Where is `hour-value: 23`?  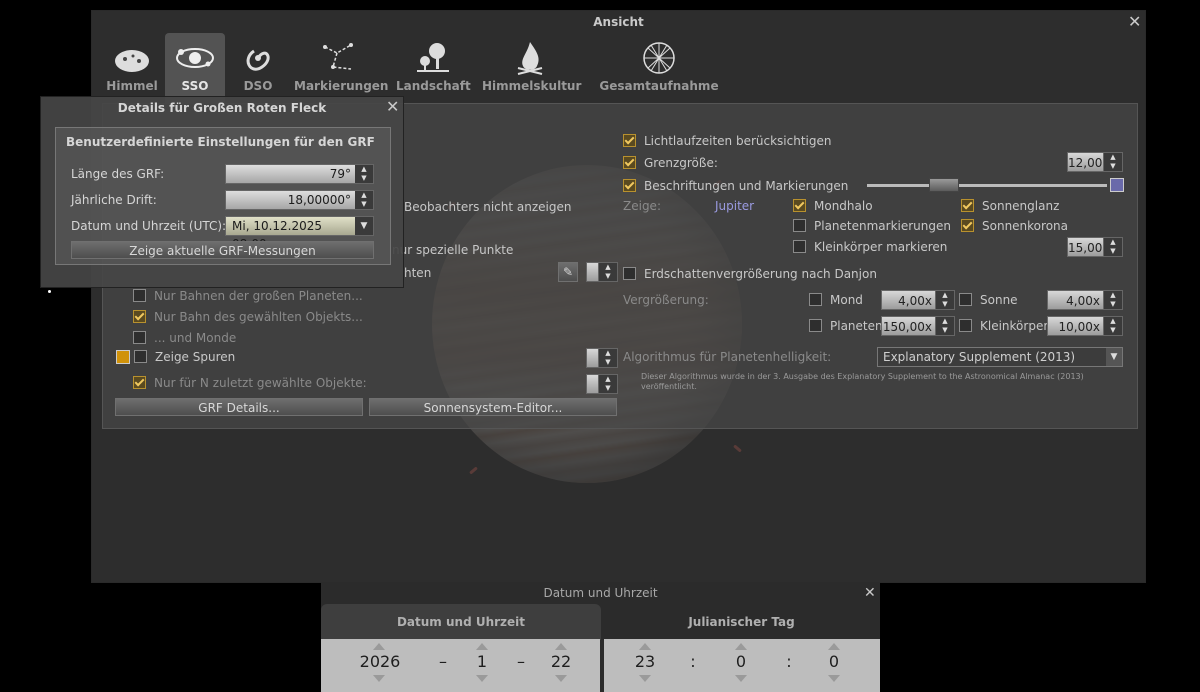 hour-value: 23 is located at coordinates (645, 661).